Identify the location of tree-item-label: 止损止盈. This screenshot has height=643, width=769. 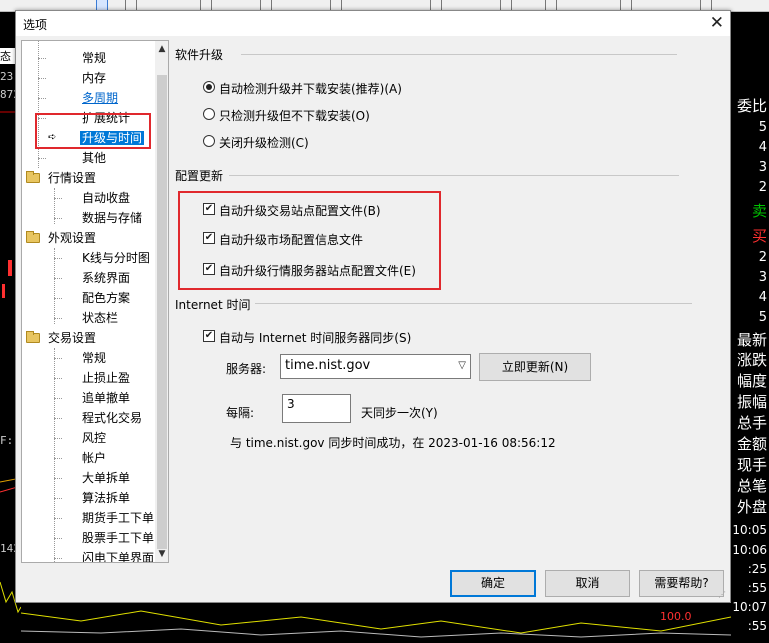
(106, 378).